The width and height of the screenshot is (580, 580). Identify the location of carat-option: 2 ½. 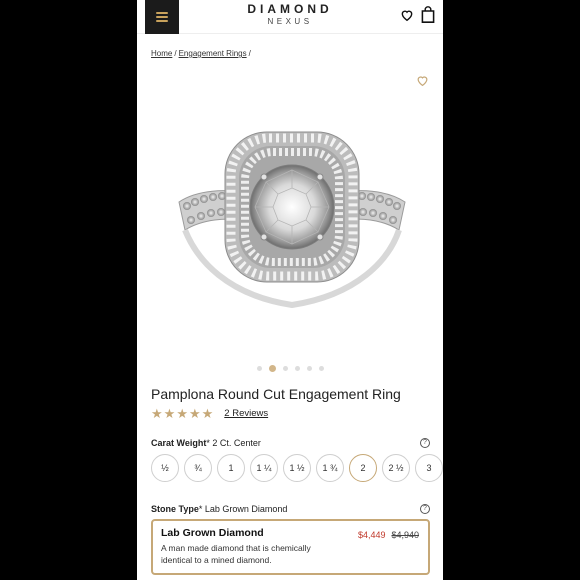
(396, 468).